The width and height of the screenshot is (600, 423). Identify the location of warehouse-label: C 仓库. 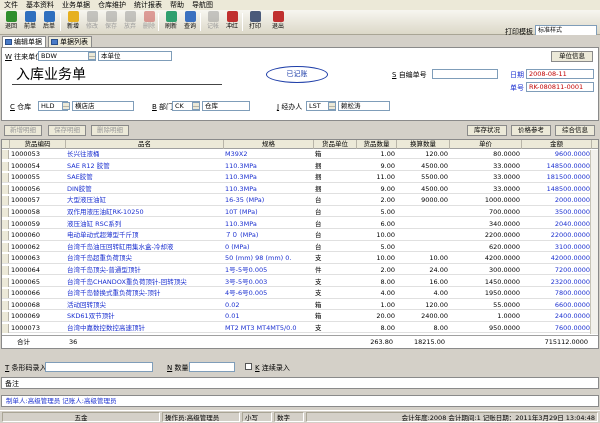
(21, 107).